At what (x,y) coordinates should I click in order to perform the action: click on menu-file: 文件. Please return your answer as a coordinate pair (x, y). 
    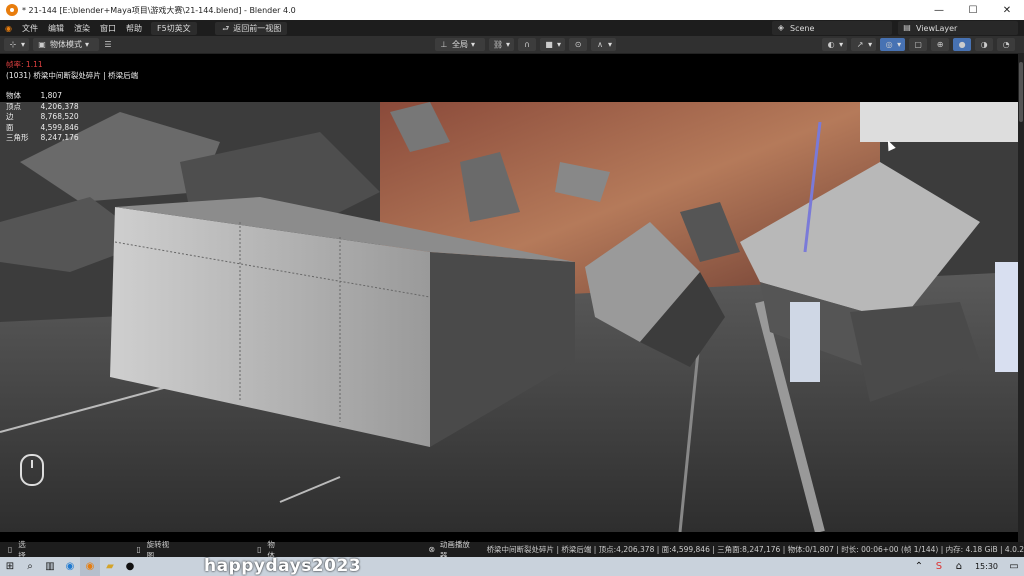
    Looking at the image, I should click on (30, 28).